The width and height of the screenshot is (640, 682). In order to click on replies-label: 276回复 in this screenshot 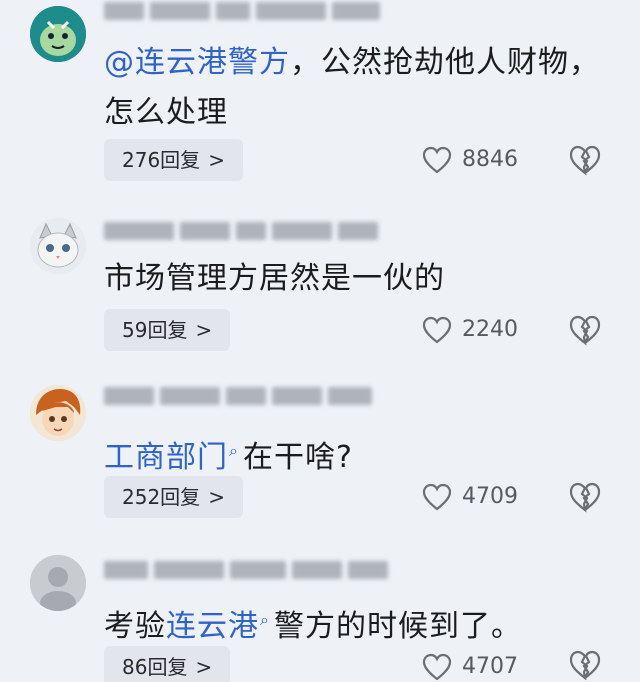, I will do `click(161, 160)`.